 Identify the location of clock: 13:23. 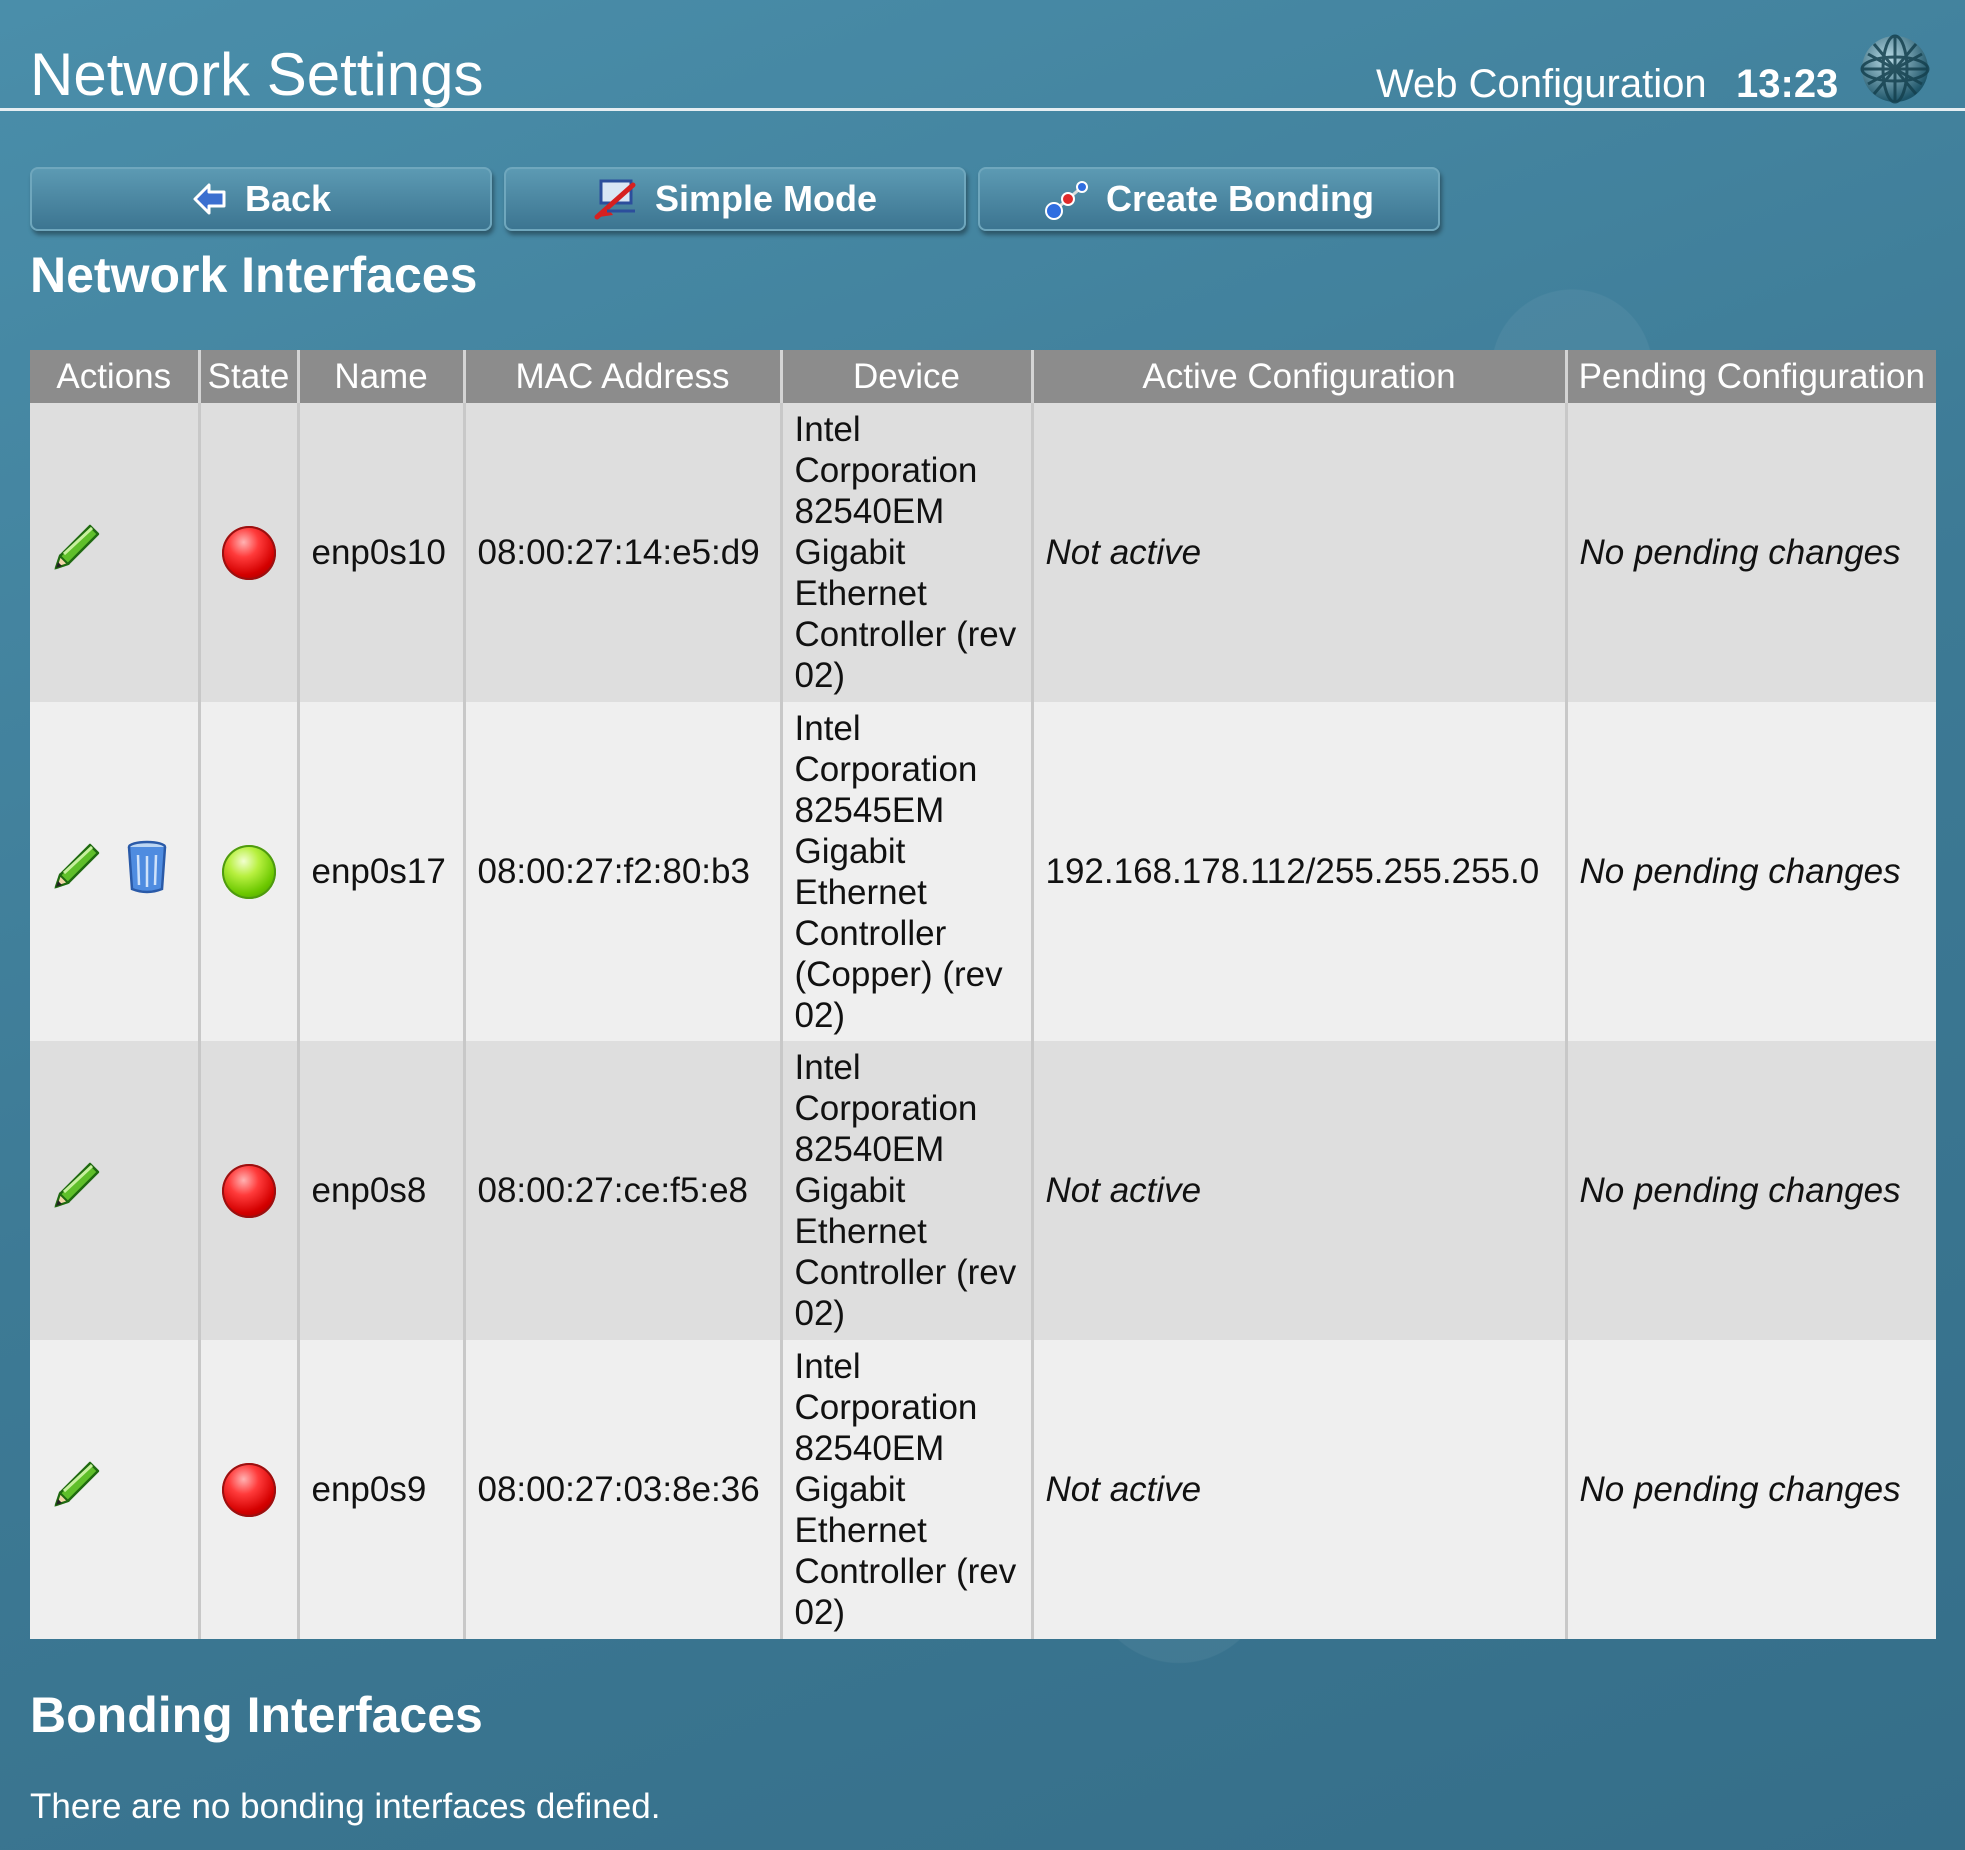
(1787, 84).